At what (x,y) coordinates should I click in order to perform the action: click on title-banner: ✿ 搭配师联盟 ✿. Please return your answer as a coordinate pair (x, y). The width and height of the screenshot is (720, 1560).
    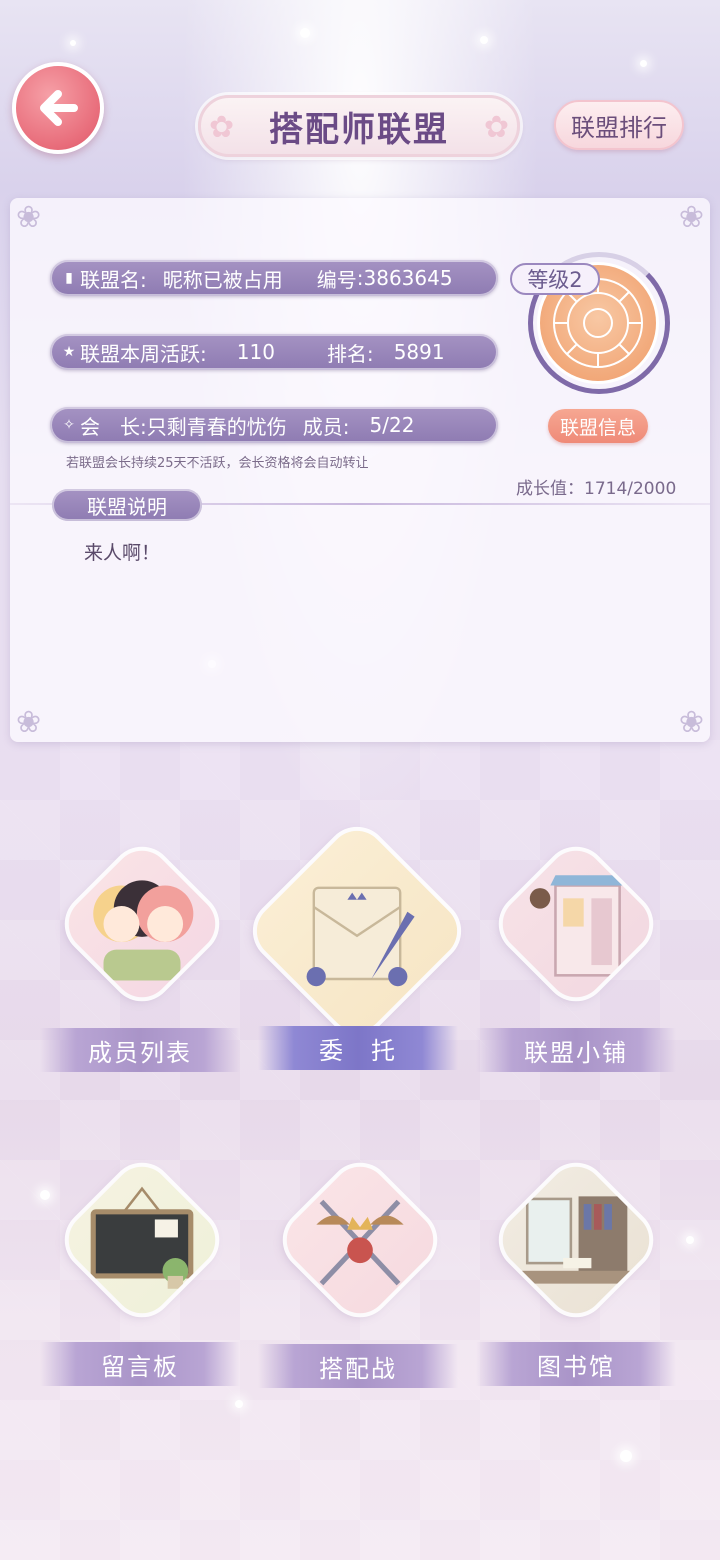
    Looking at the image, I should click on (359, 126).